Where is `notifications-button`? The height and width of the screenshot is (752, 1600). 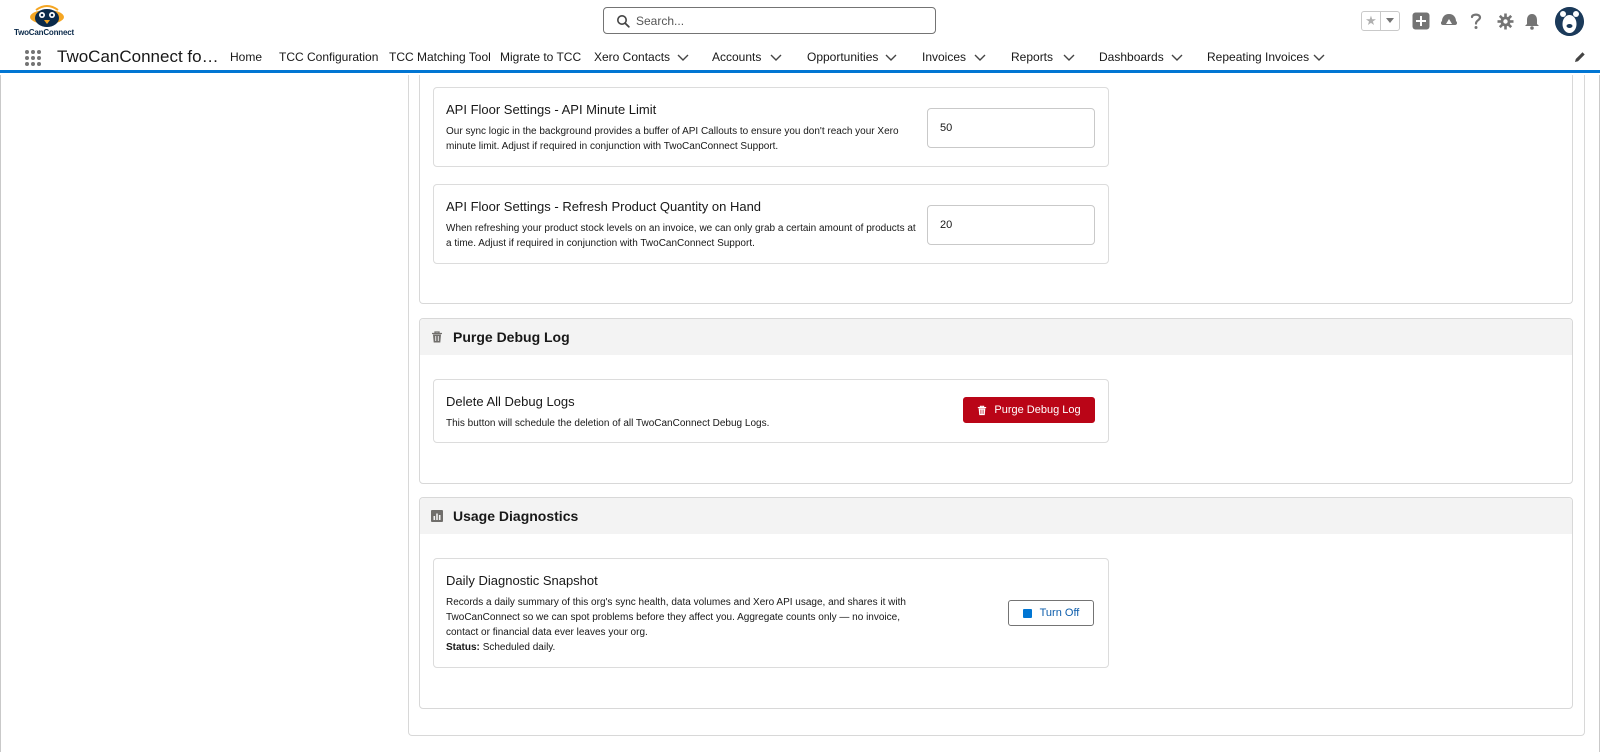 notifications-button is located at coordinates (1532, 21).